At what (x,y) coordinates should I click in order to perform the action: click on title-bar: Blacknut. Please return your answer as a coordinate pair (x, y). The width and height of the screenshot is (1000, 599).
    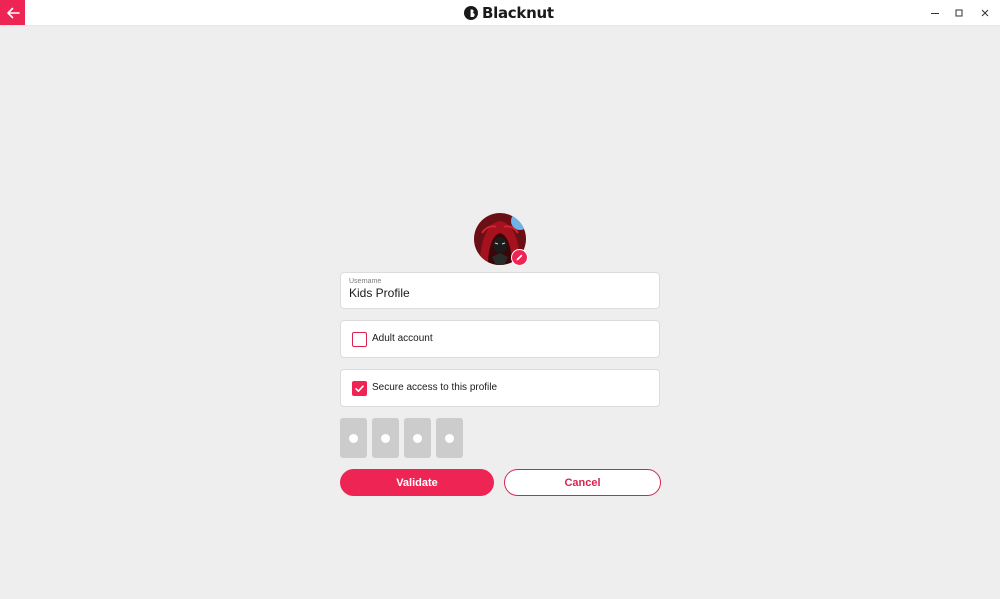
    Looking at the image, I should click on (500, 13).